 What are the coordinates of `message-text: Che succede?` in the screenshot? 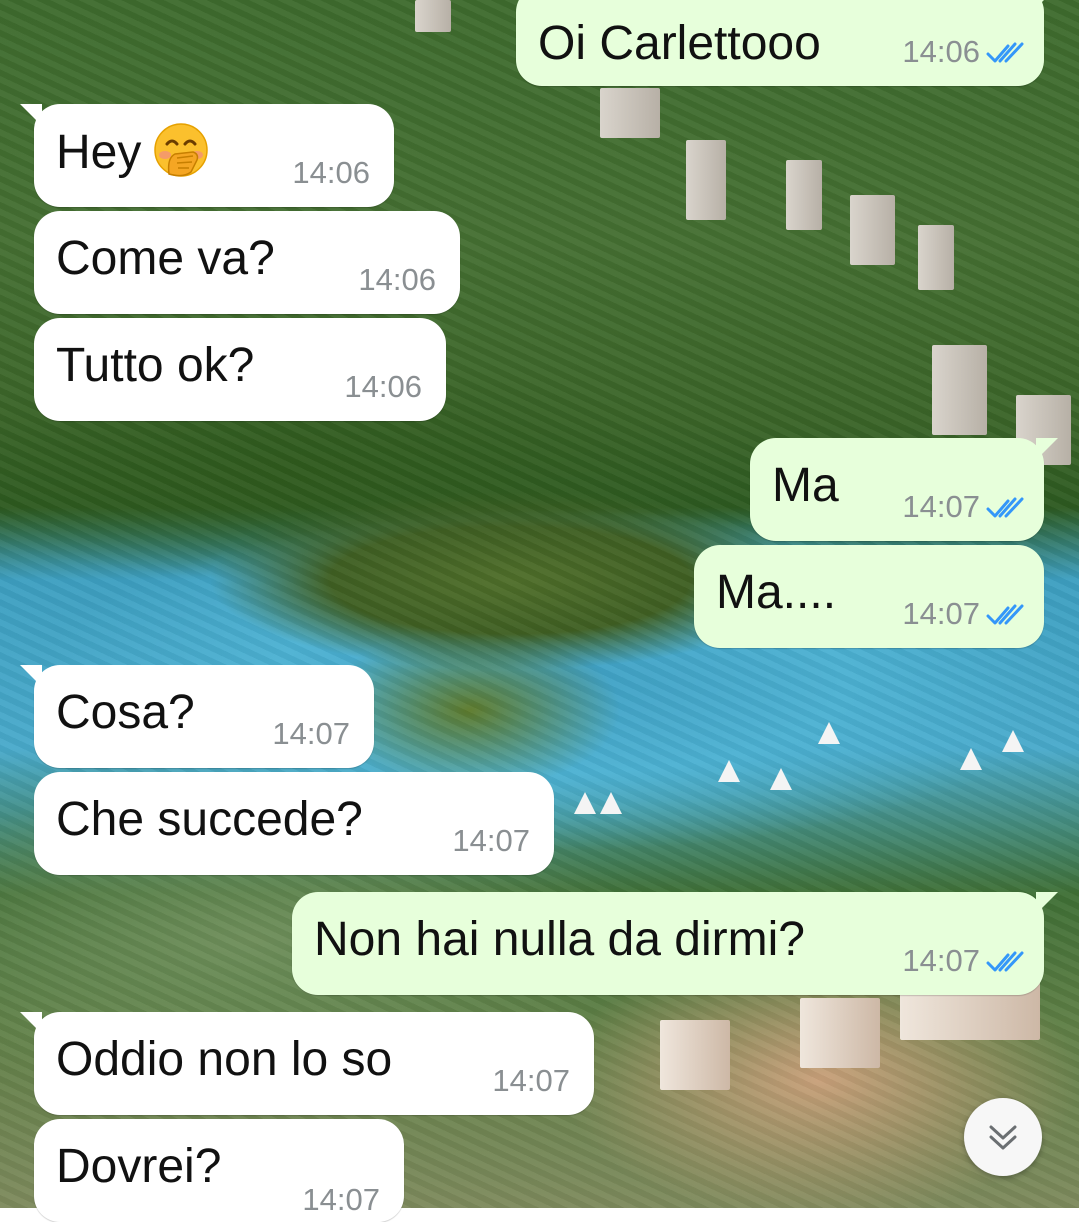 It's located at (209, 819).